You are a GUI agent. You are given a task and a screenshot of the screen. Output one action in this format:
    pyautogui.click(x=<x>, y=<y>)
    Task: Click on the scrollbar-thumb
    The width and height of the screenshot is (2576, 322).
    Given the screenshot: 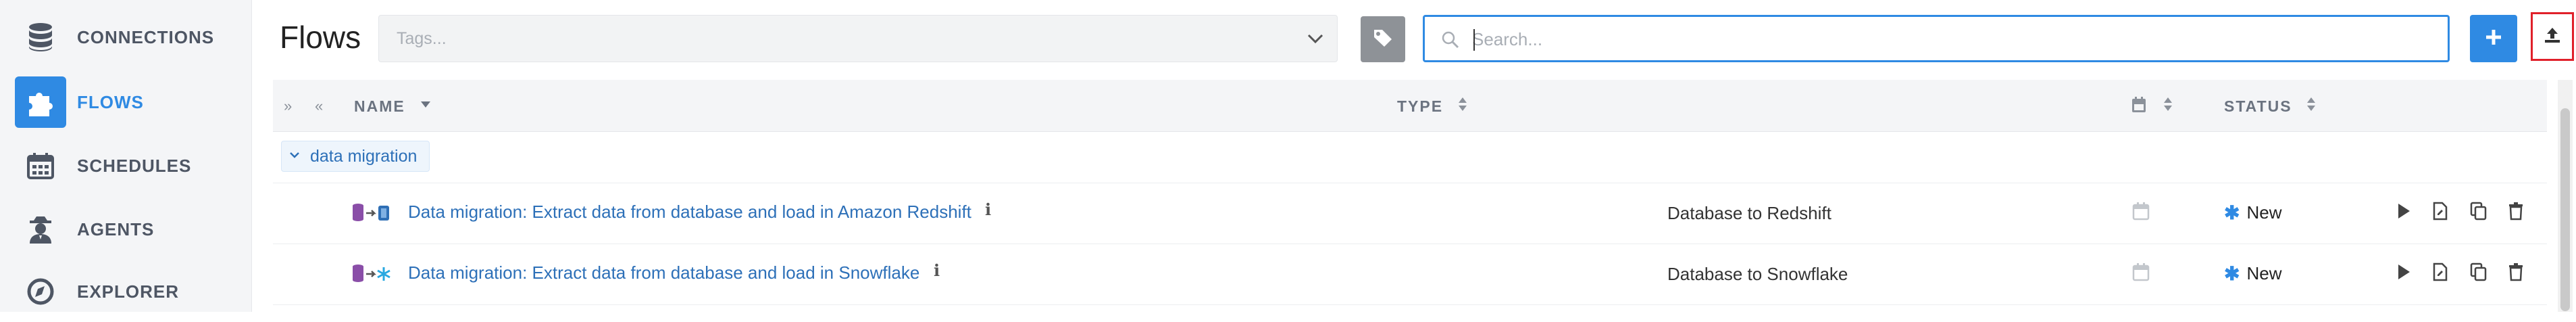 What is the action you would take?
    pyautogui.click(x=2565, y=209)
    